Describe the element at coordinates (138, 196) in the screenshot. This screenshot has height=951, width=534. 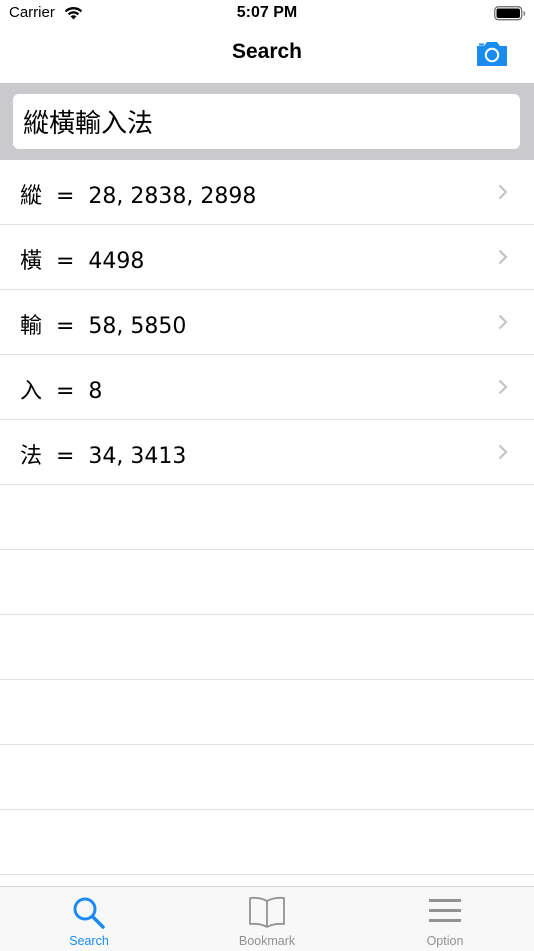
I see `result-text: 縱 = 28, 2838, 2898` at that location.